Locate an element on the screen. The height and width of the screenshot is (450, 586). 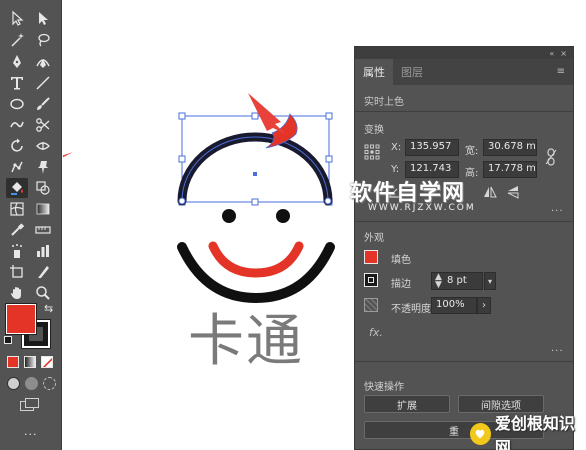
stroke-weight-value: 8 pt is located at coordinates (457, 280).